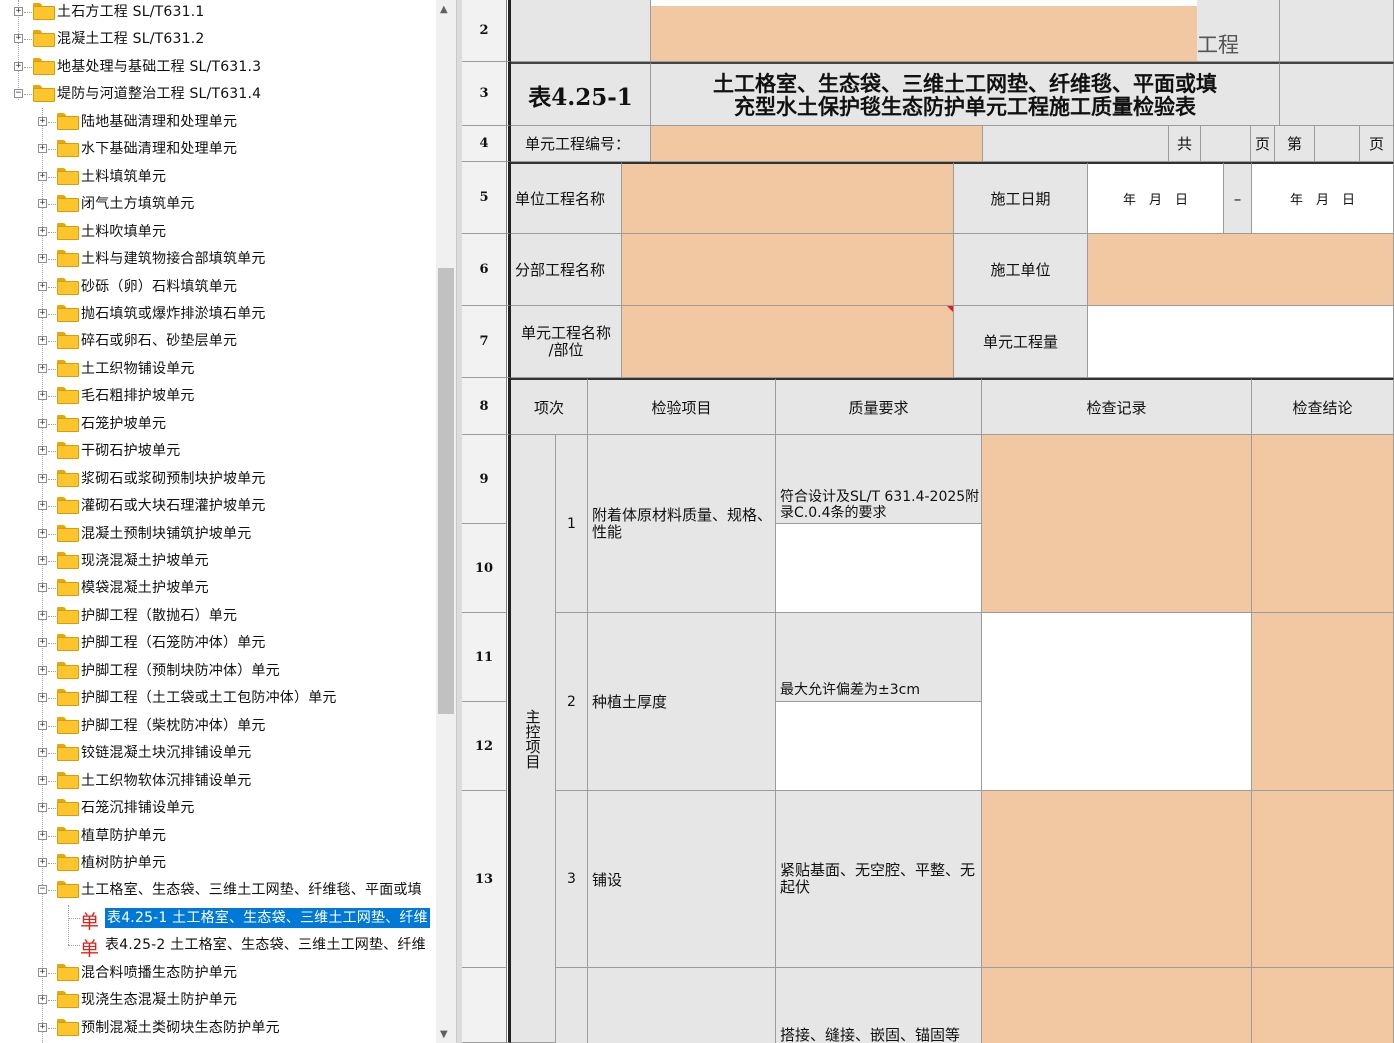 Image resolution: width=1394 pixels, height=1043 pixels. What do you see at coordinates (159, 973) in the screenshot?
I see `tree-node-label: 混合料喷播生态防护单元` at bounding box center [159, 973].